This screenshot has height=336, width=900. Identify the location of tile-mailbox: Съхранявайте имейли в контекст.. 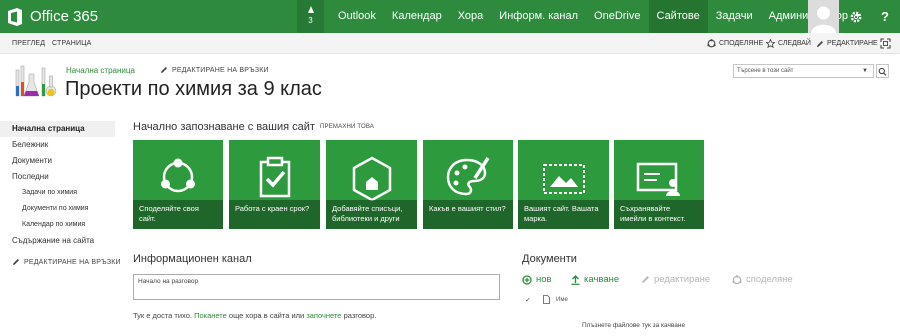
(659, 184).